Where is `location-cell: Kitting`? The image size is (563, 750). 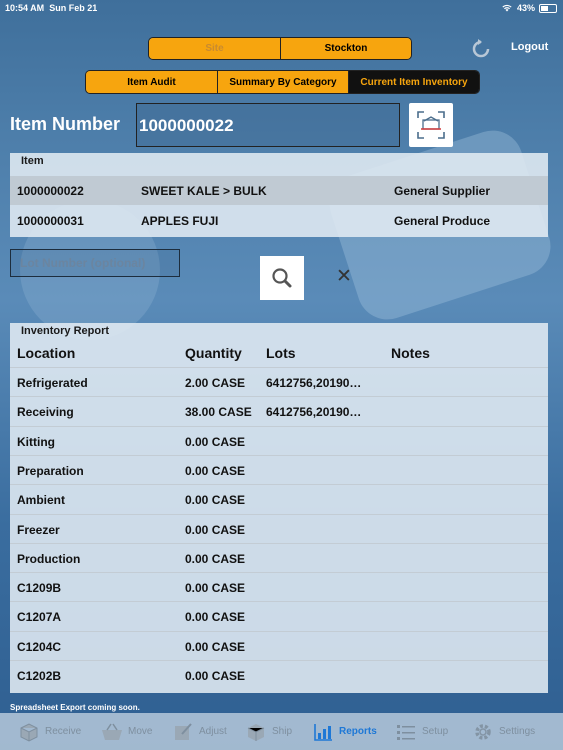 location-cell: Kitting is located at coordinates (36, 441).